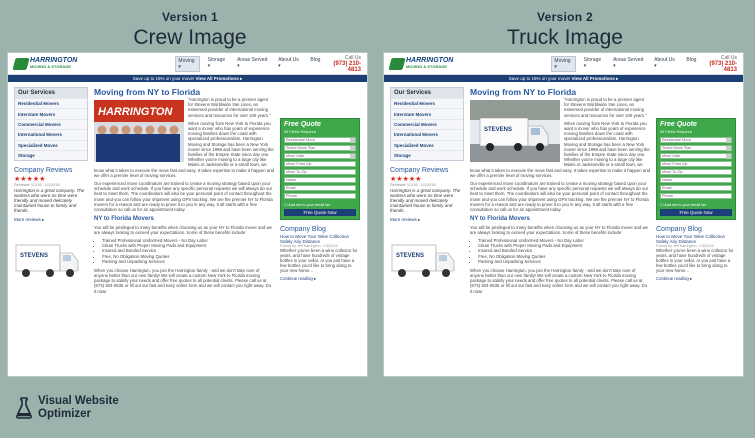  Describe the element at coordinates (24, 408) in the screenshot. I see `flask-icon` at that location.